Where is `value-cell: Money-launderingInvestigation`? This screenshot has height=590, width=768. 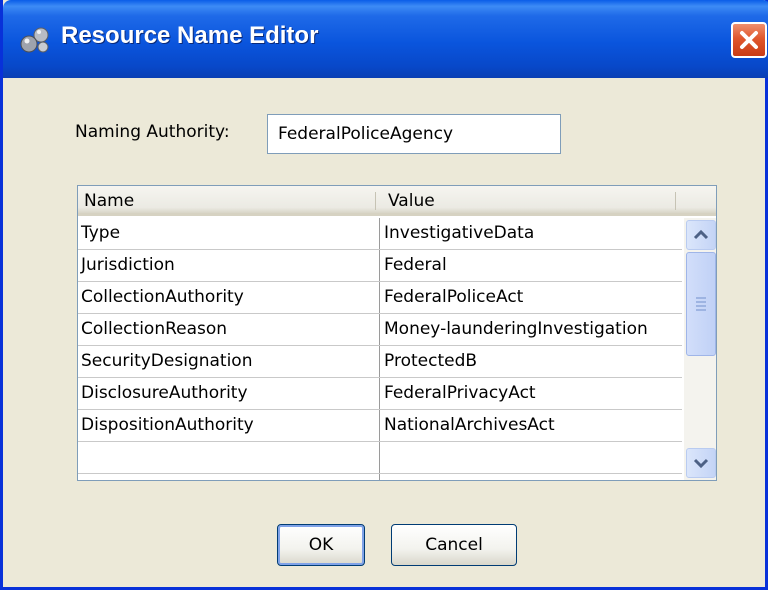 value-cell: Money-launderingInvestigation is located at coordinates (531, 329).